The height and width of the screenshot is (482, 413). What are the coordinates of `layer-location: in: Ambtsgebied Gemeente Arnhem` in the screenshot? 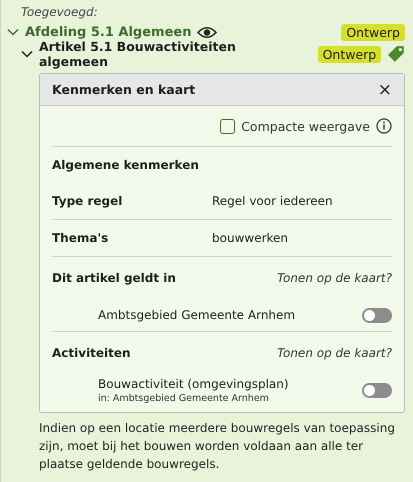 It's located at (184, 398).